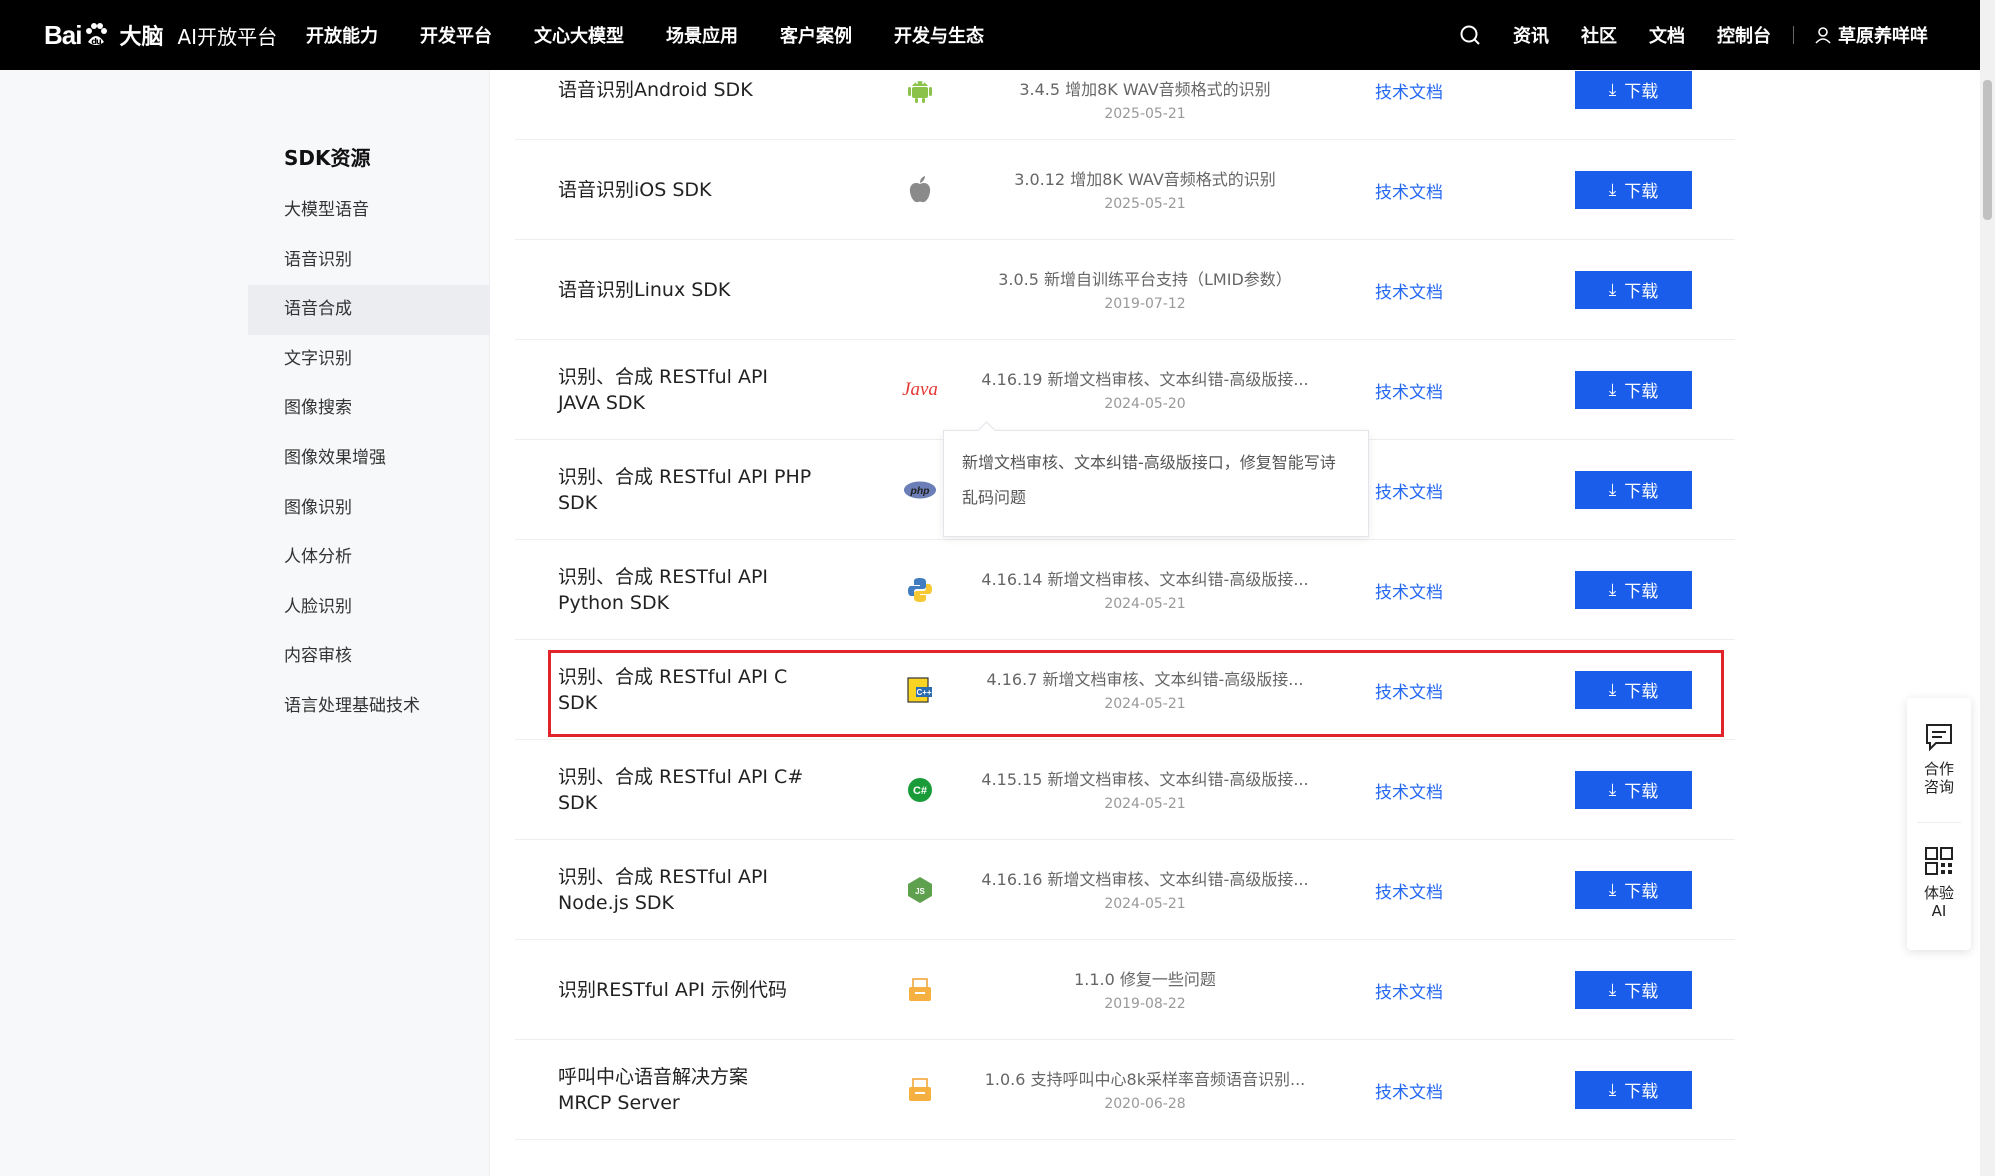  Describe the element at coordinates (369, 707) in the screenshot. I see `sidebar-item-nlp: 语言处理基础技术` at that location.